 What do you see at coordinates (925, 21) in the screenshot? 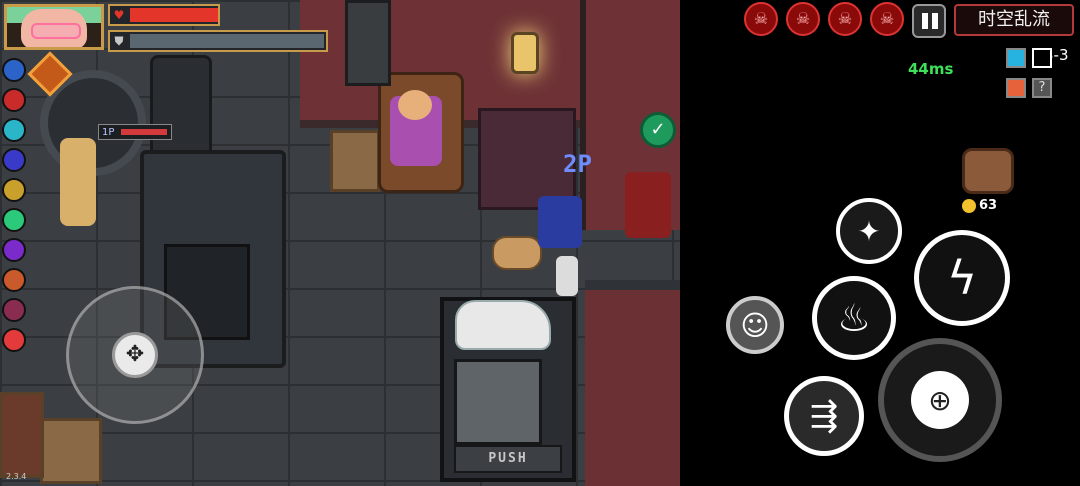
I see `pause-icon` at bounding box center [925, 21].